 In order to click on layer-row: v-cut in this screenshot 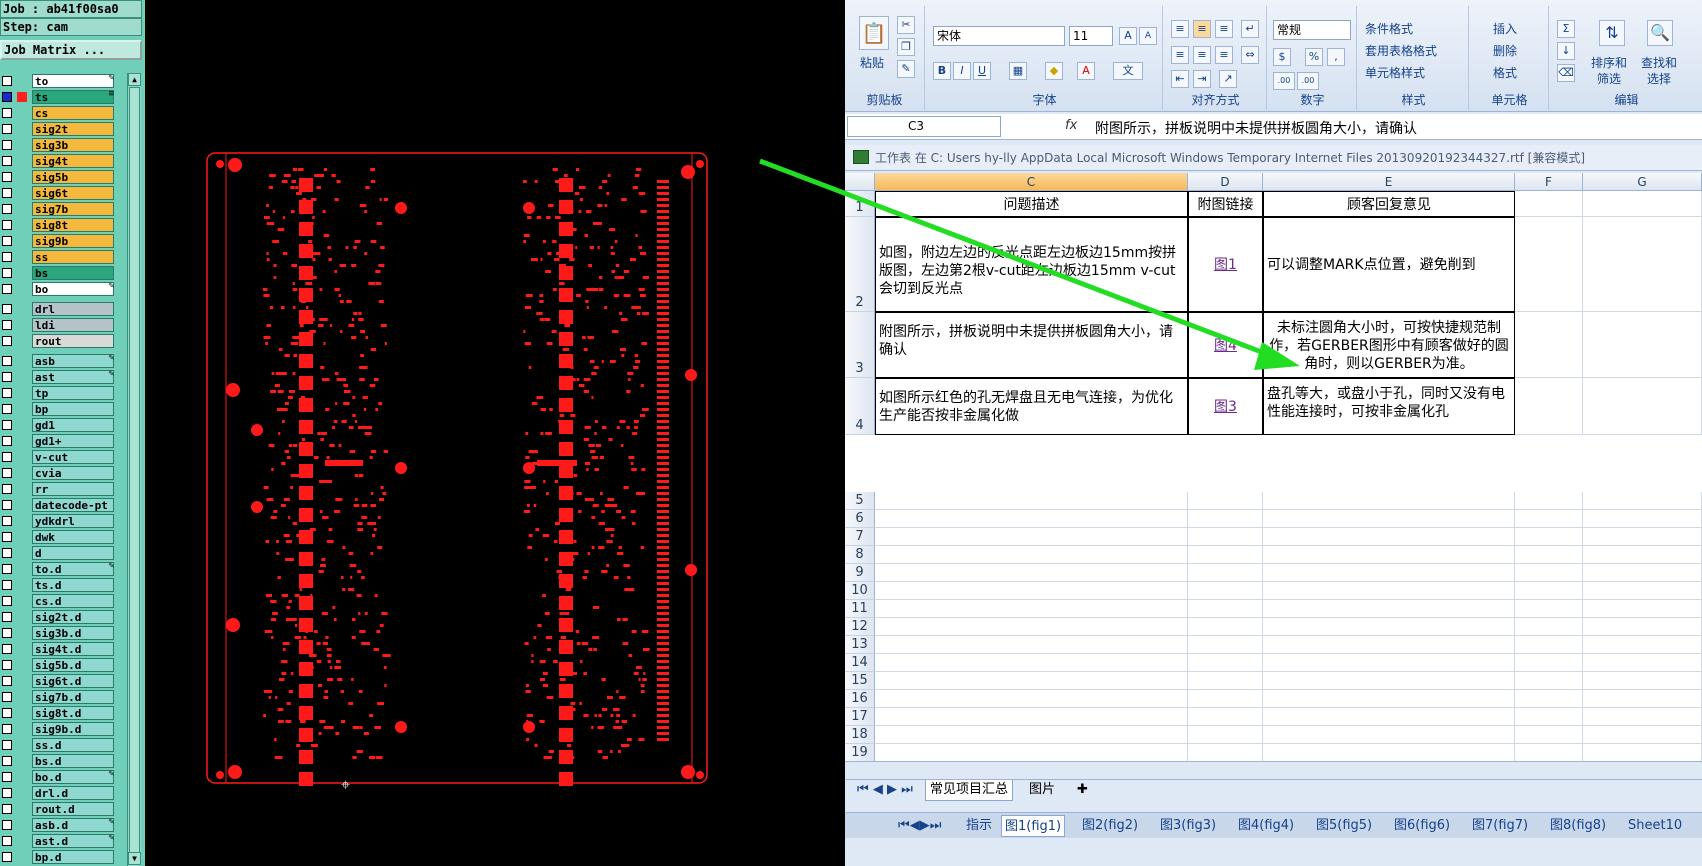, I will do `click(58, 457)`.